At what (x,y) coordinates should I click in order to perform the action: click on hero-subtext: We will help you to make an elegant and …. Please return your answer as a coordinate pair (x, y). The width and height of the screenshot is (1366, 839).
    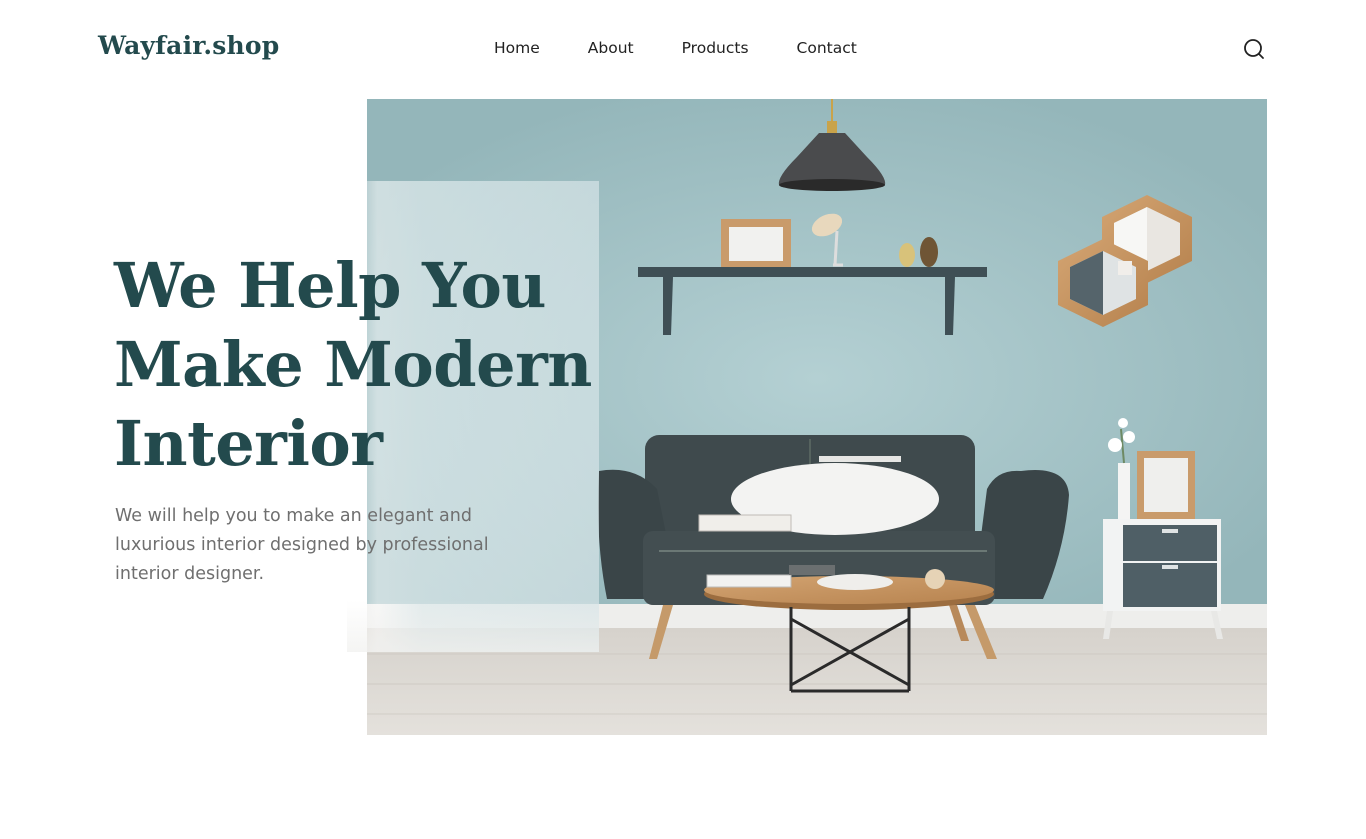
    Looking at the image, I should click on (302, 545).